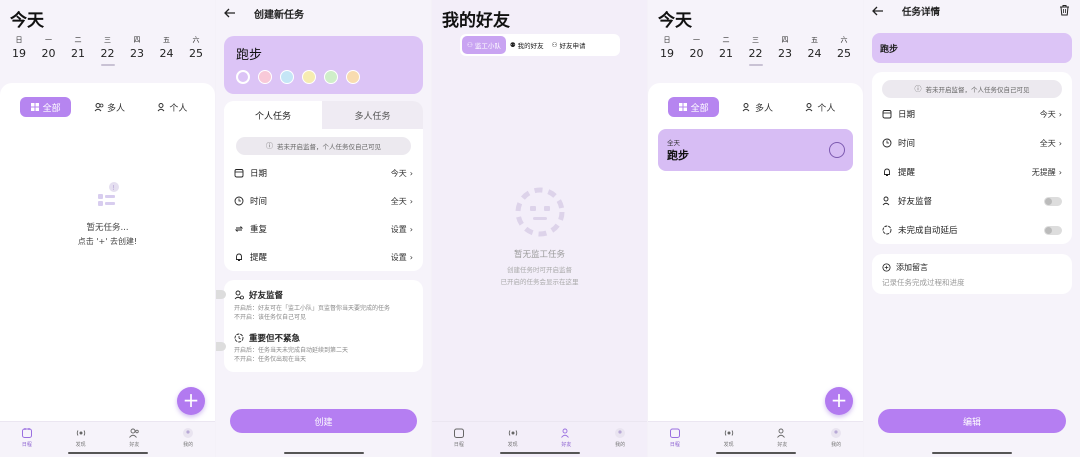 This screenshot has height=457, width=1080. I want to click on tab-friend-requests: ⚇ 好友申请, so click(569, 45).